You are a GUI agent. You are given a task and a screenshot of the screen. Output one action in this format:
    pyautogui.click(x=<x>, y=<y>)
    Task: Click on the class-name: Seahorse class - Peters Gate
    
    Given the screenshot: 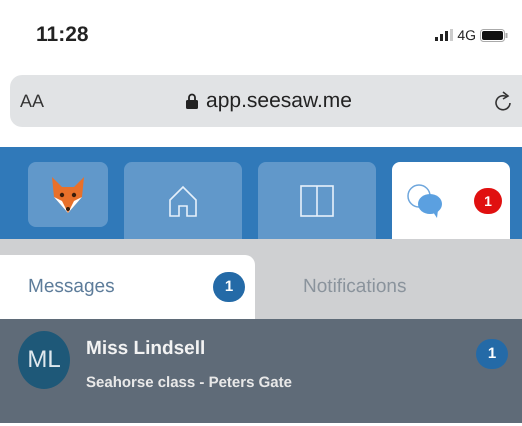 What is the action you would take?
    pyautogui.click(x=189, y=382)
    